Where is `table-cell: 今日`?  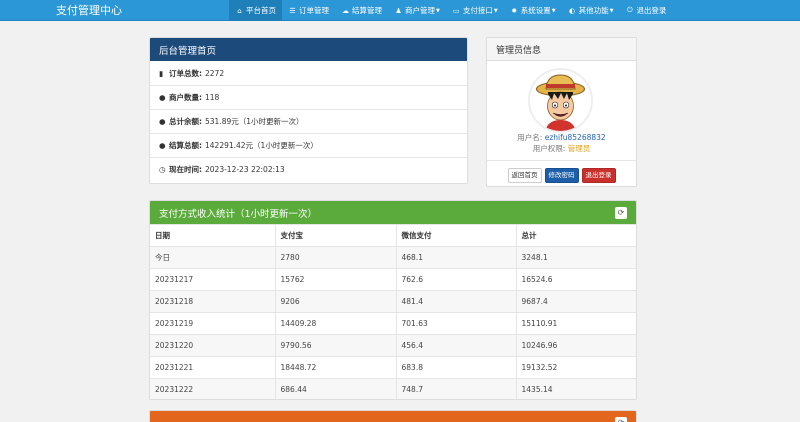 table-cell: 今日 is located at coordinates (213, 257).